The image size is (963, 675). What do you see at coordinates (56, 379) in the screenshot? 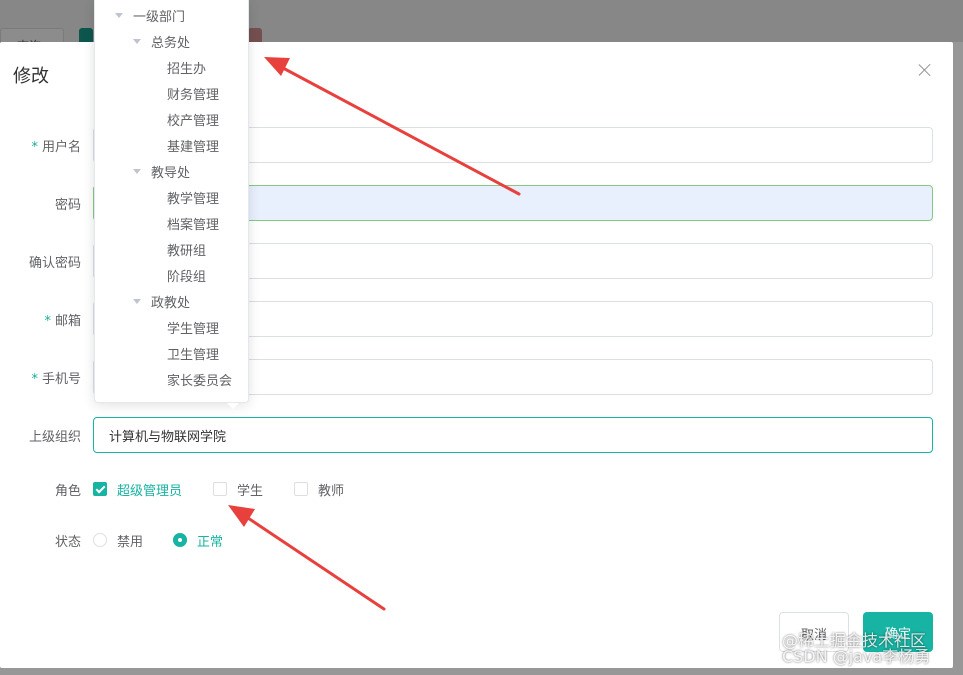
I see `phone-label: * 手机号` at bounding box center [56, 379].